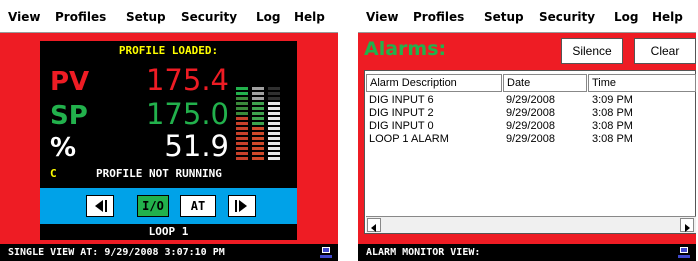 The width and height of the screenshot is (698, 261). I want to click on next-loop-button, so click(242, 206).